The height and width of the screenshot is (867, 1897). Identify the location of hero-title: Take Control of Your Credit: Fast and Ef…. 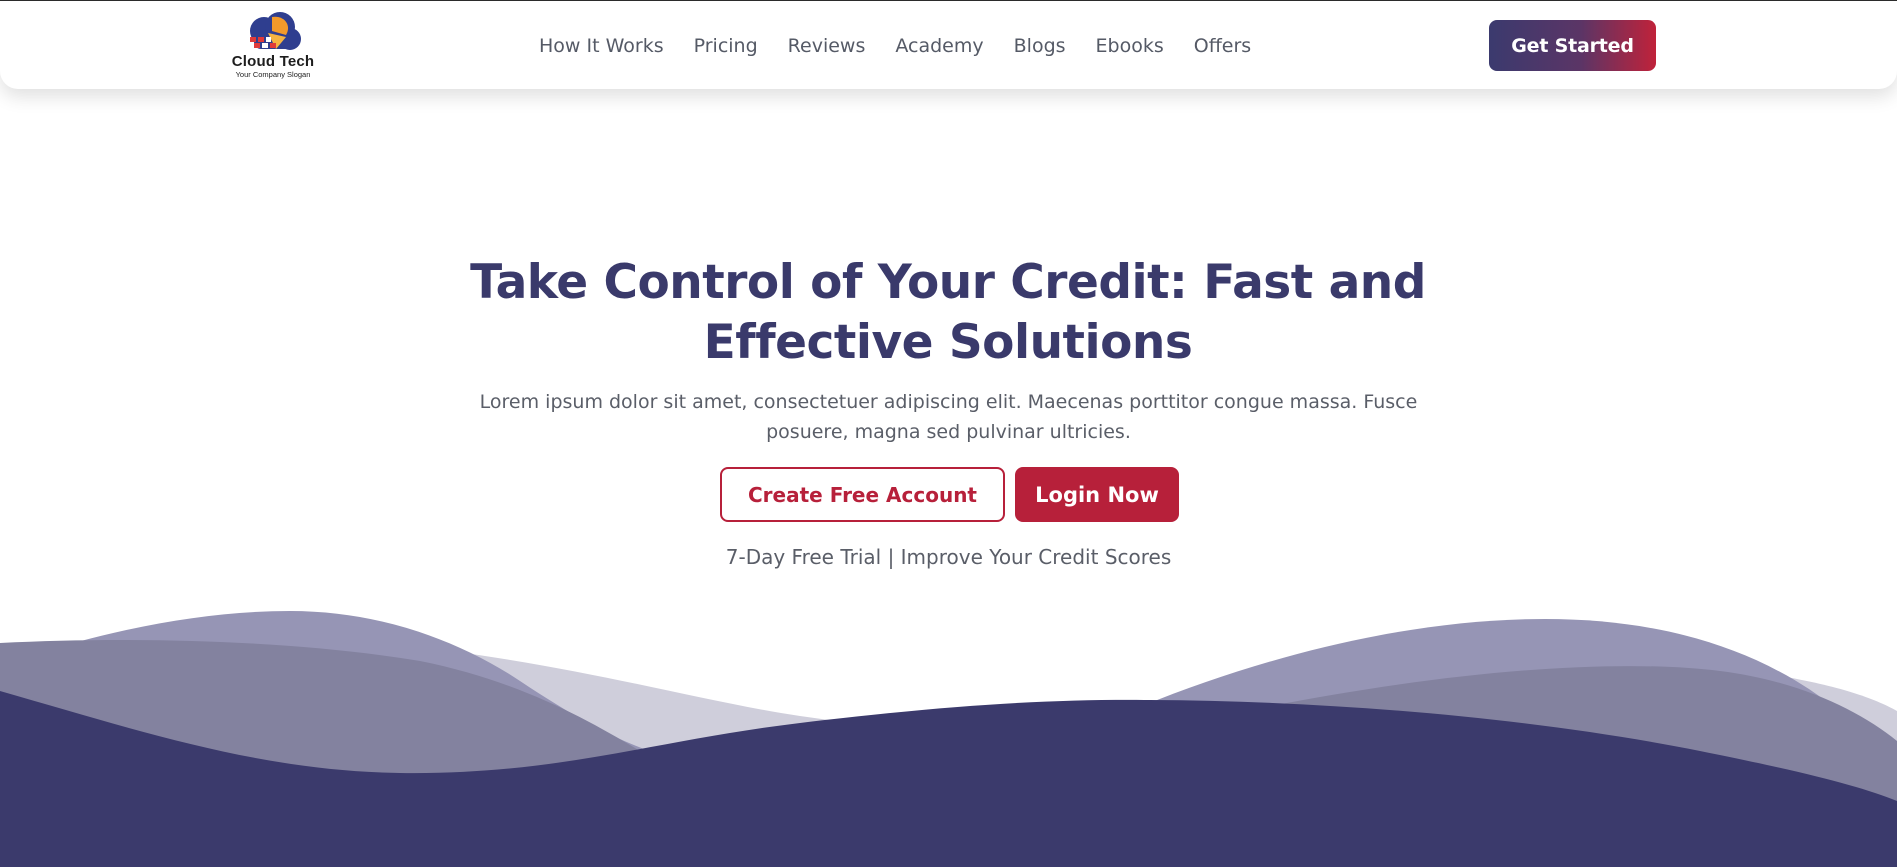
(948, 312).